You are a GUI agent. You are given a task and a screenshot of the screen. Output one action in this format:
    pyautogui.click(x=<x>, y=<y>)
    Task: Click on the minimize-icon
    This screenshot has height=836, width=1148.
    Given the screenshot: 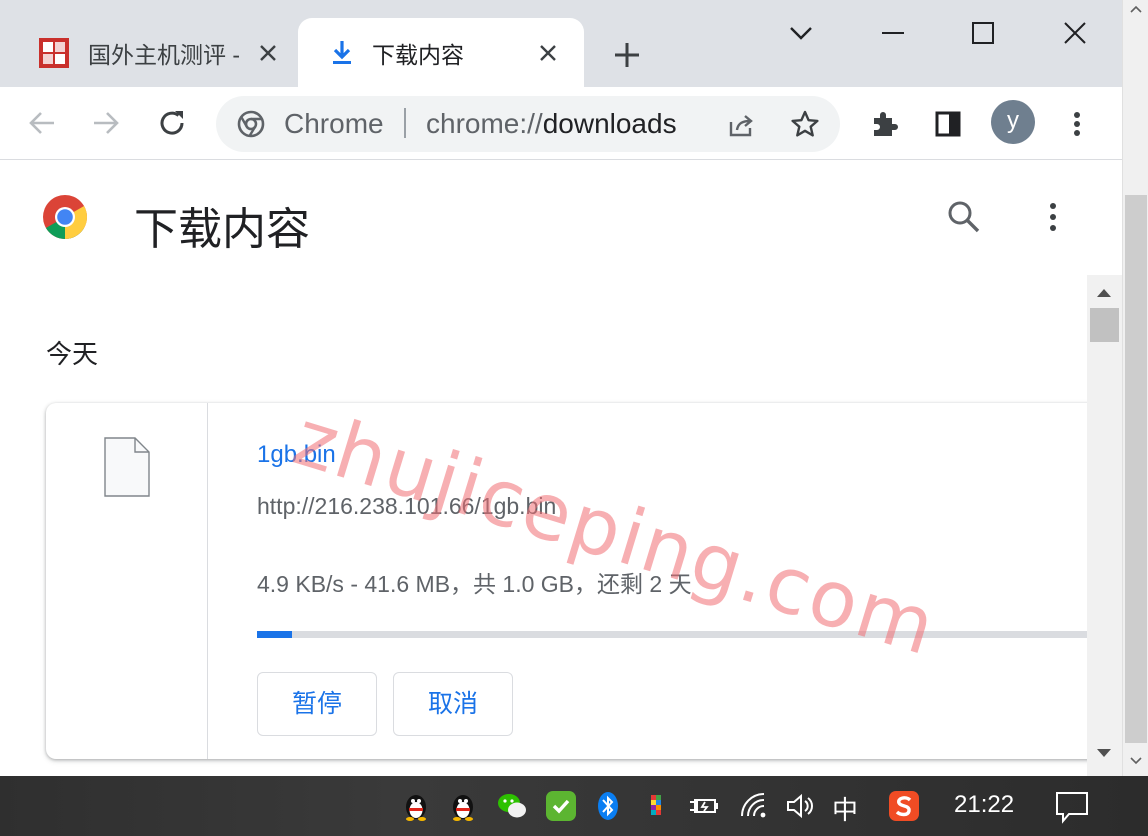 What is the action you would take?
    pyautogui.click(x=893, y=33)
    